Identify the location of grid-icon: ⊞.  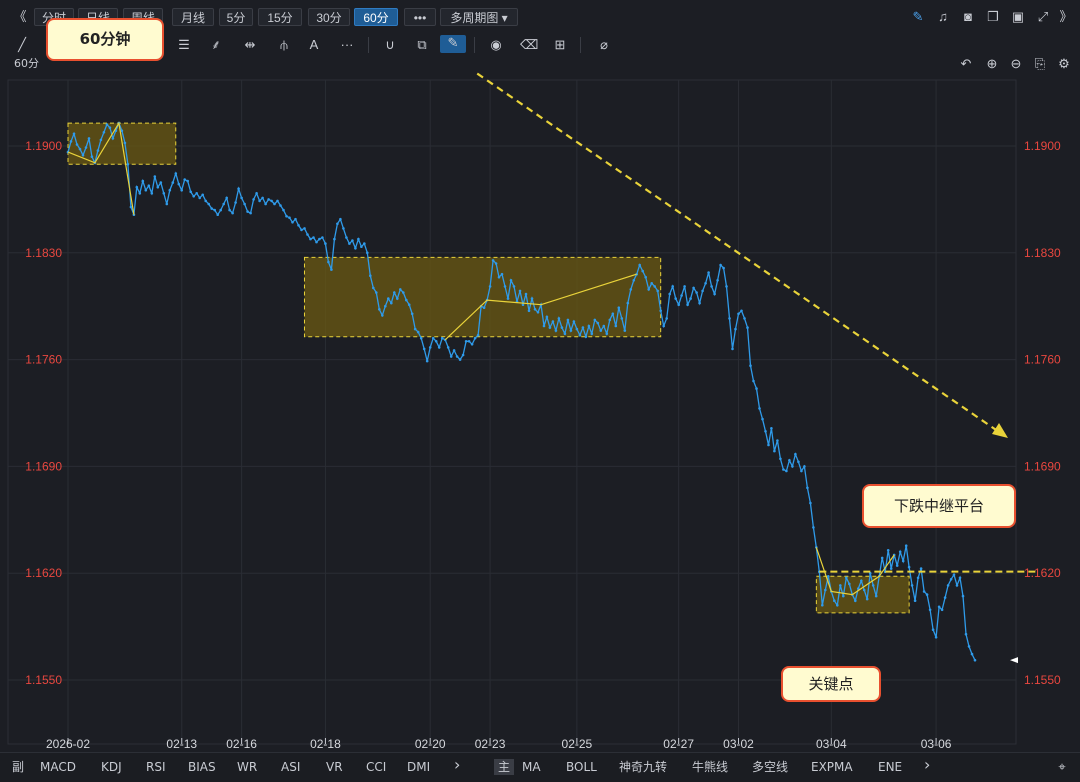
(560, 45).